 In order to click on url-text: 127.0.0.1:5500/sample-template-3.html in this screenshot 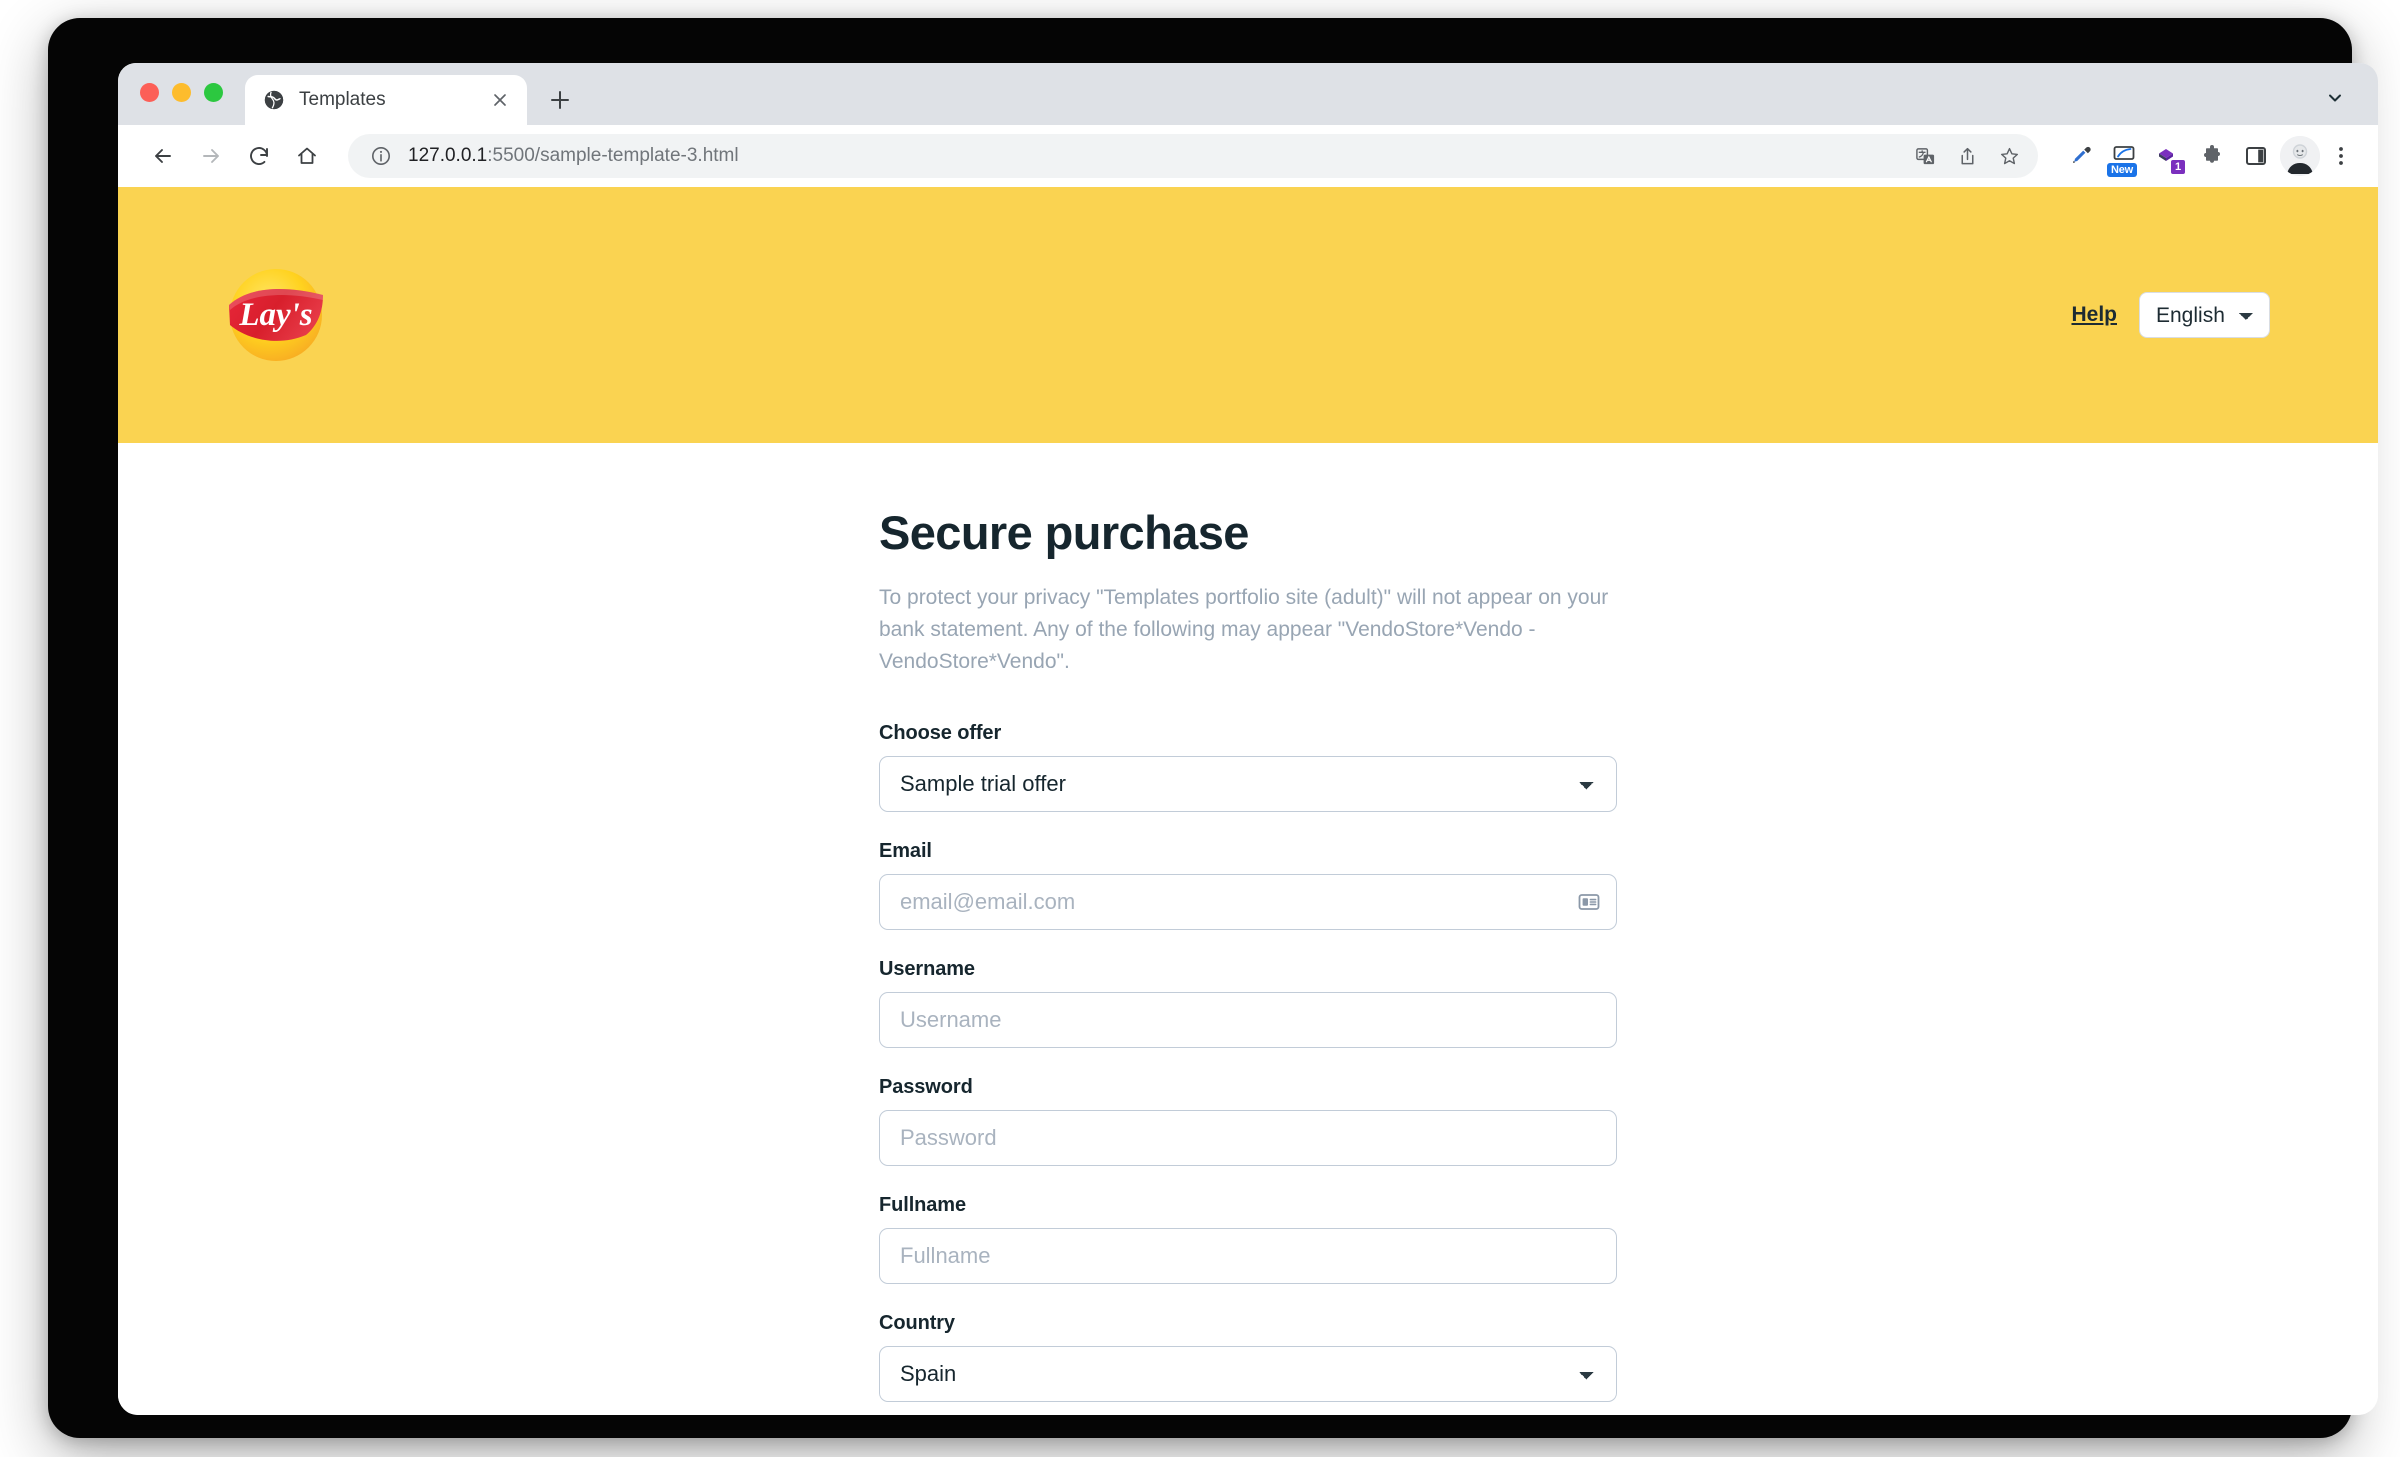, I will do `click(1157, 156)`.